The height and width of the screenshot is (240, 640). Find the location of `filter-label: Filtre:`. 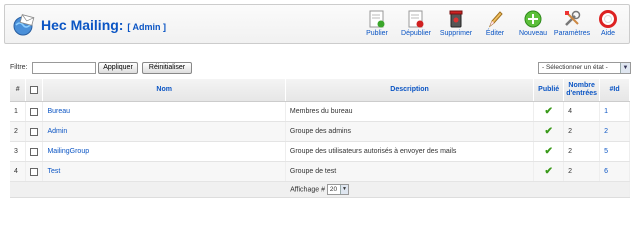

filter-label: Filtre: is located at coordinates (19, 67).